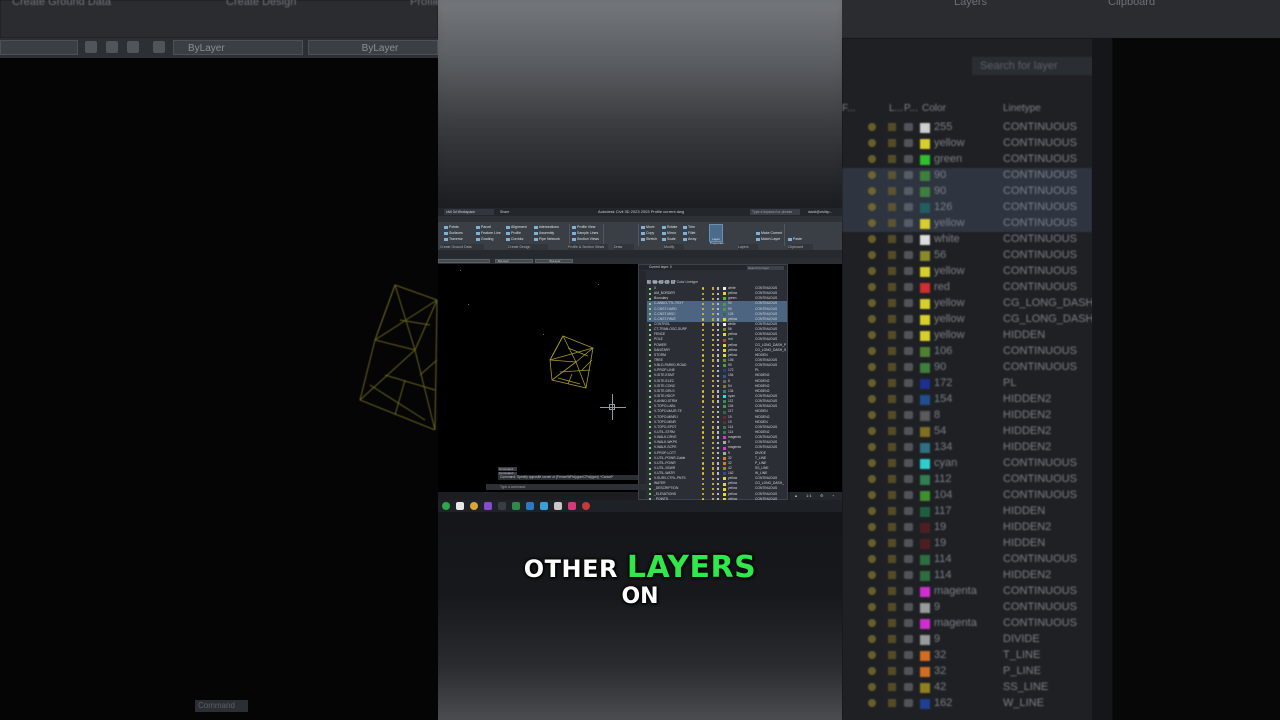 The height and width of the screenshot is (720, 1280). I want to click on linetype-dropdown: ByLayer, so click(554, 261).